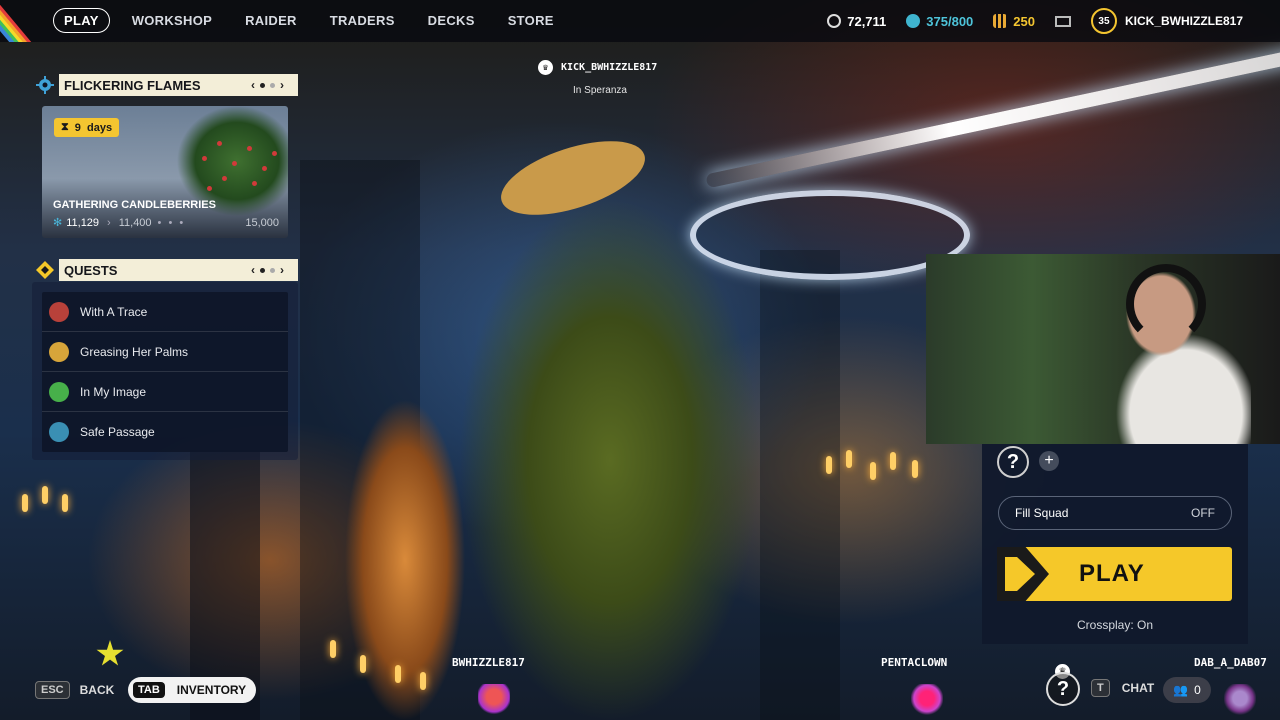  Describe the element at coordinates (1184, 21) in the screenshot. I see `username-label: KICK_BWHIZZLE817` at that location.